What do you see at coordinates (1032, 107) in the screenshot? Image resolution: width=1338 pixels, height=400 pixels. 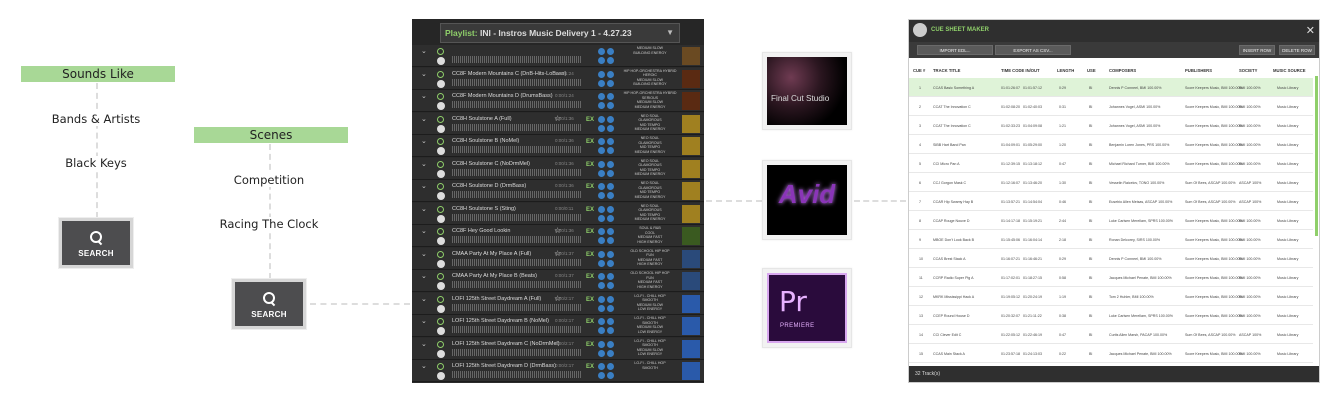 I see `cue-cell: 01:02:40:03` at bounding box center [1032, 107].